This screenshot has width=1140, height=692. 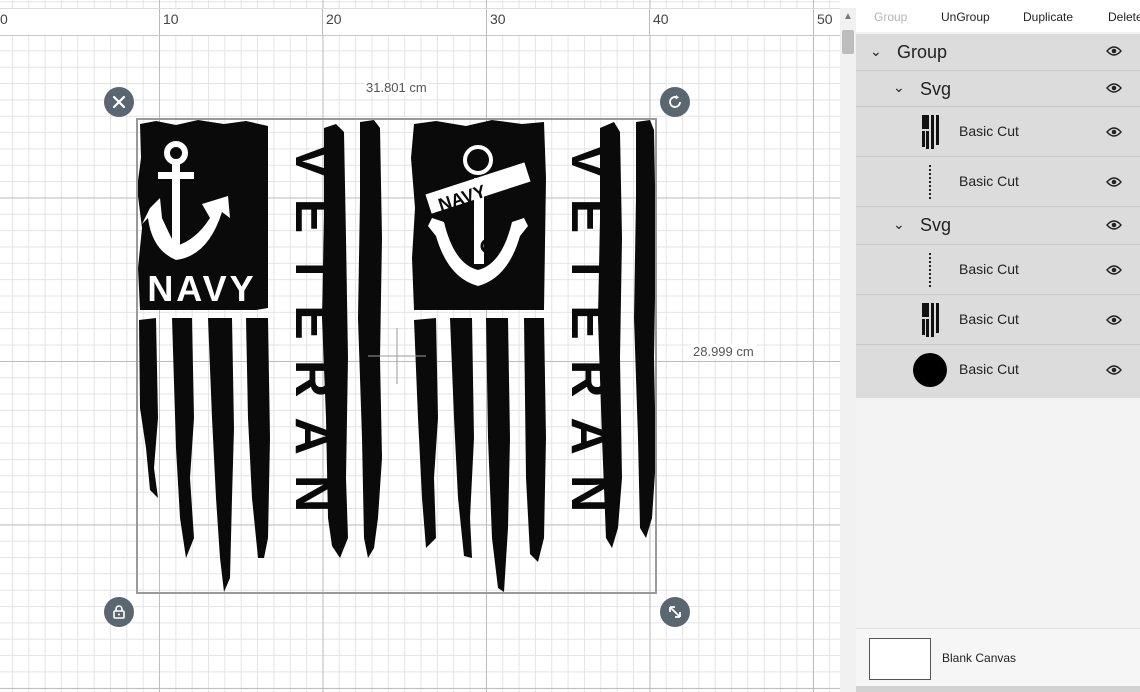 What do you see at coordinates (979, 658) in the screenshot?
I see `blank-canvas-label: Blank Canvas` at bounding box center [979, 658].